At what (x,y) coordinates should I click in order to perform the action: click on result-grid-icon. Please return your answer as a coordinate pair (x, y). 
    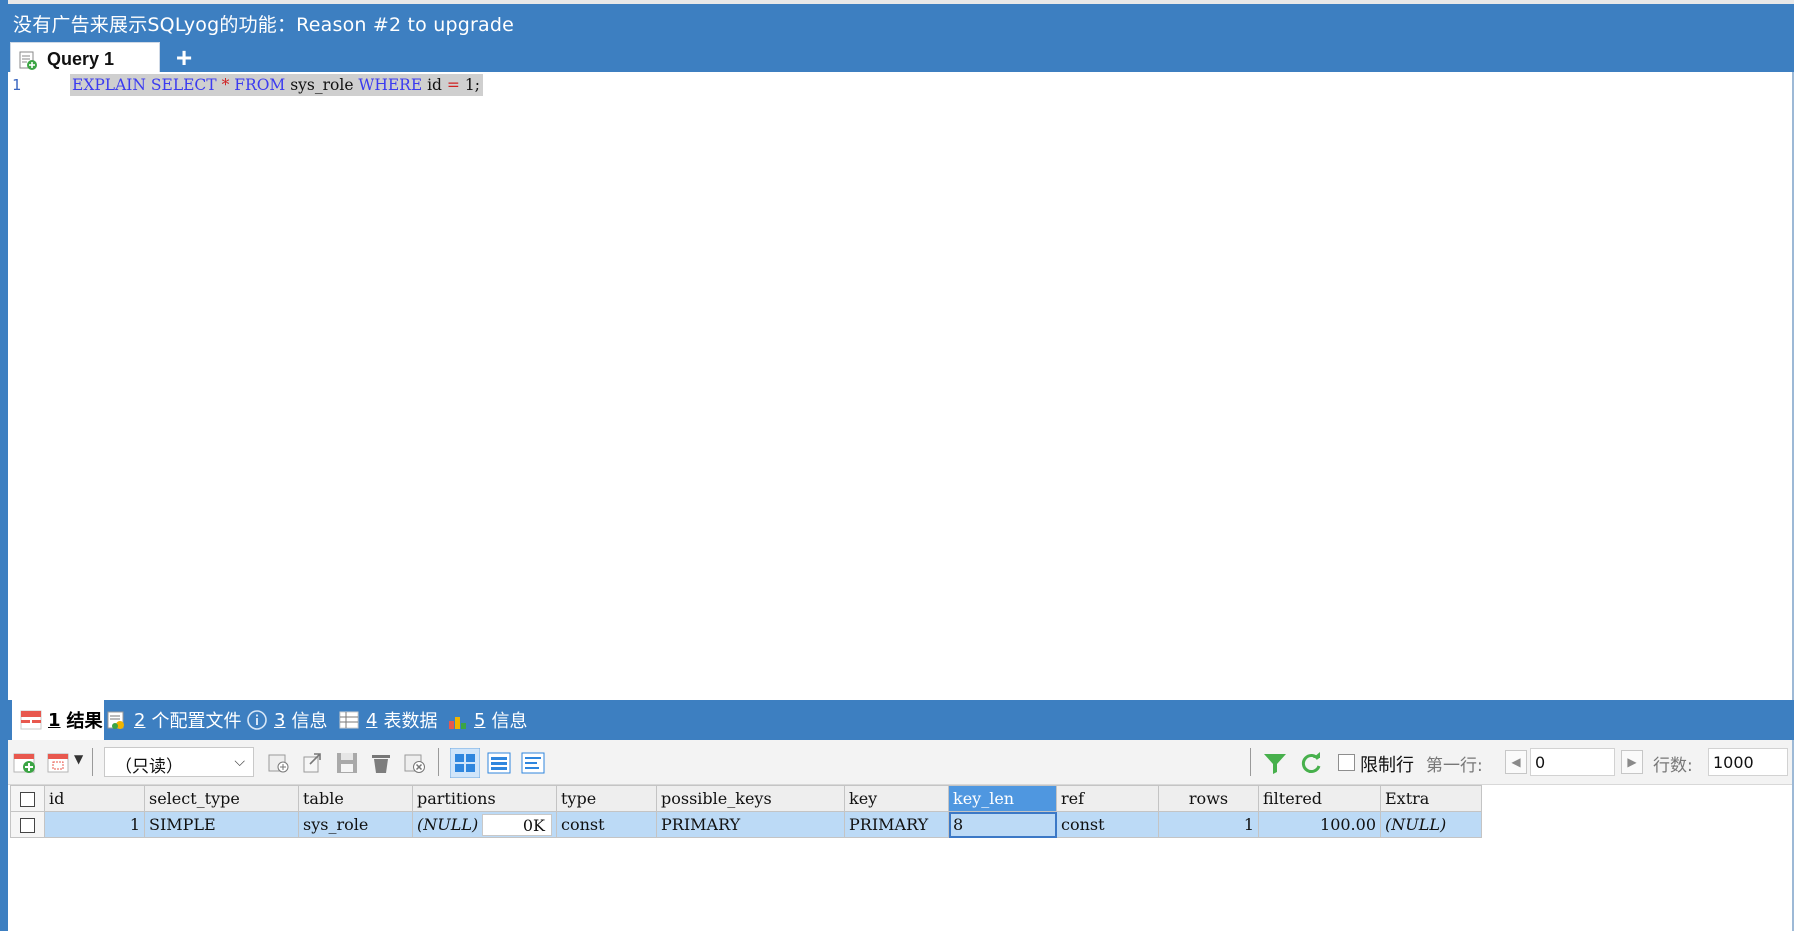
    Looking at the image, I should click on (31, 720).